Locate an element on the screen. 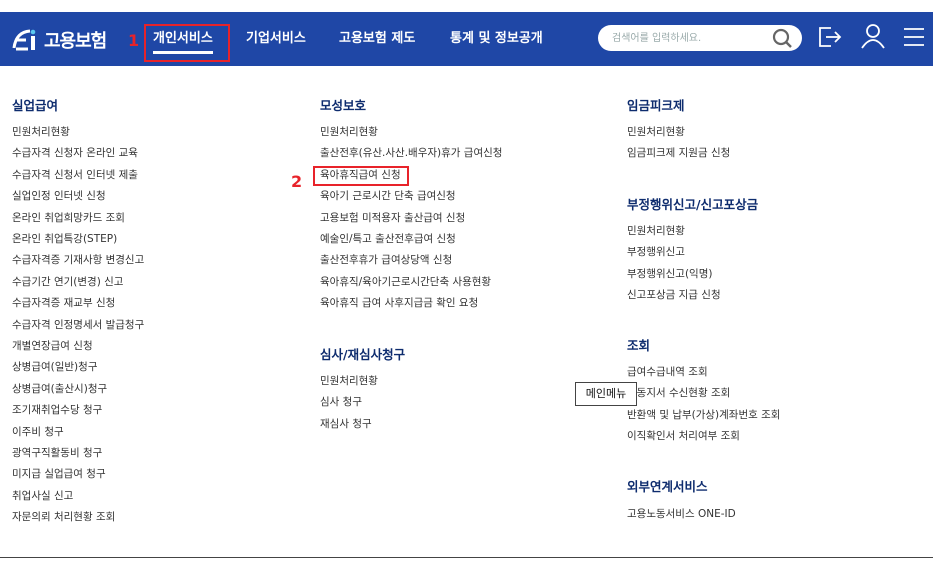 This screenshot has width=933, height=564. menu-item: 온라인 취업특강(STEP) is located at coordinates (64, 239).